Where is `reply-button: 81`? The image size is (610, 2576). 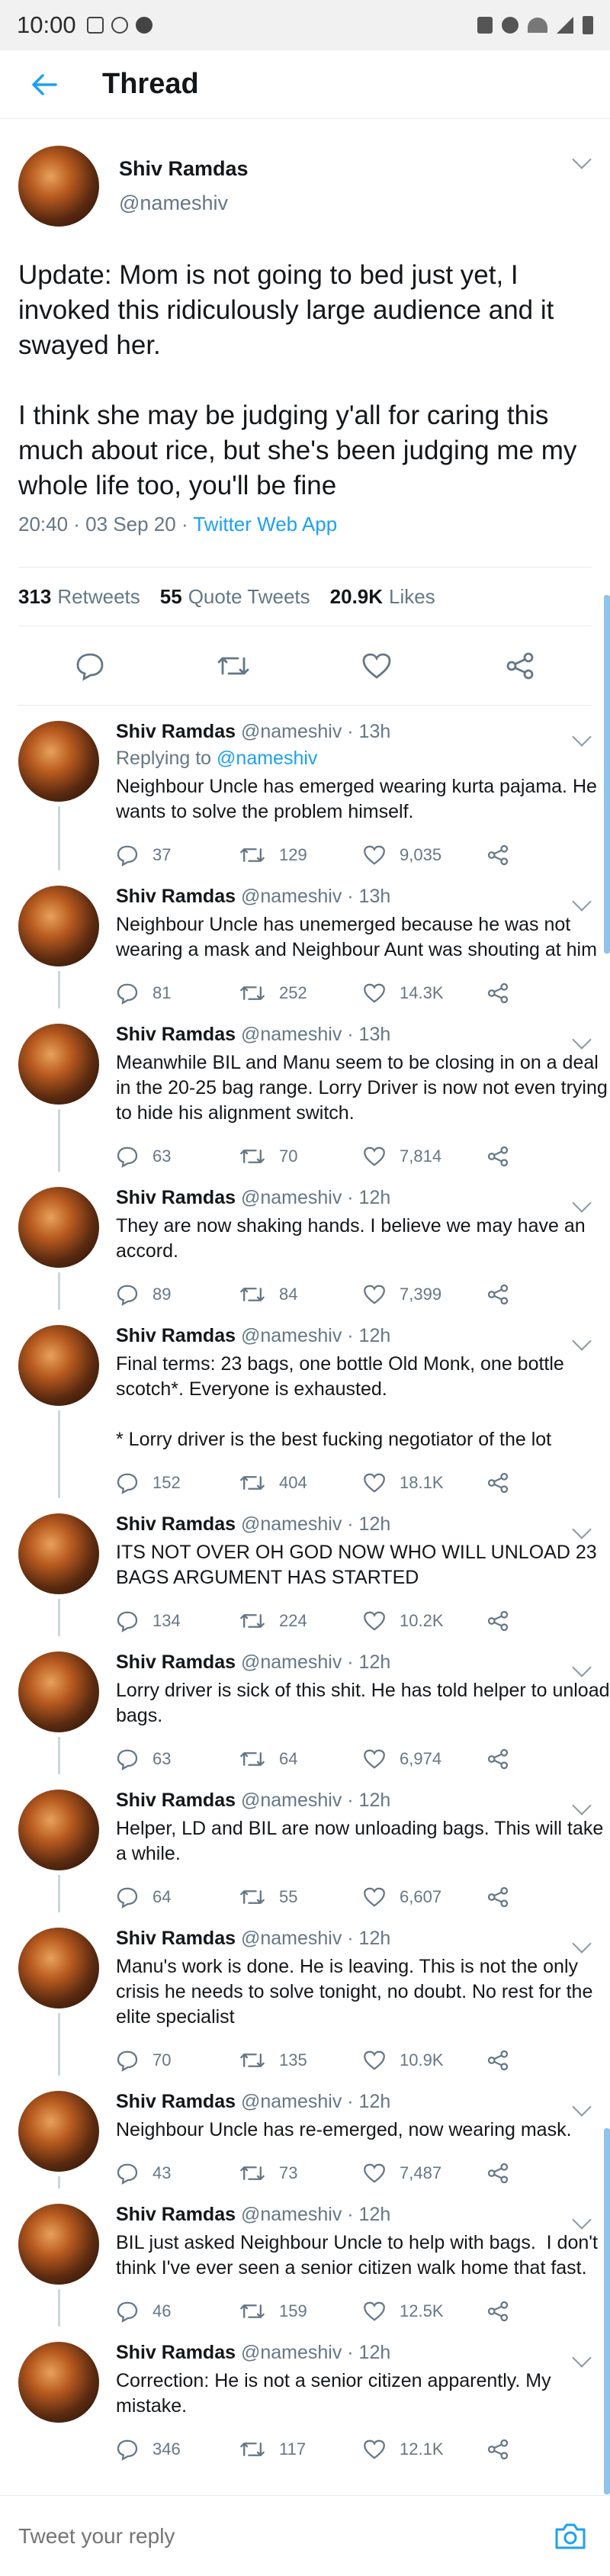 reply-button: 81 is located at coordinates (177, 993).